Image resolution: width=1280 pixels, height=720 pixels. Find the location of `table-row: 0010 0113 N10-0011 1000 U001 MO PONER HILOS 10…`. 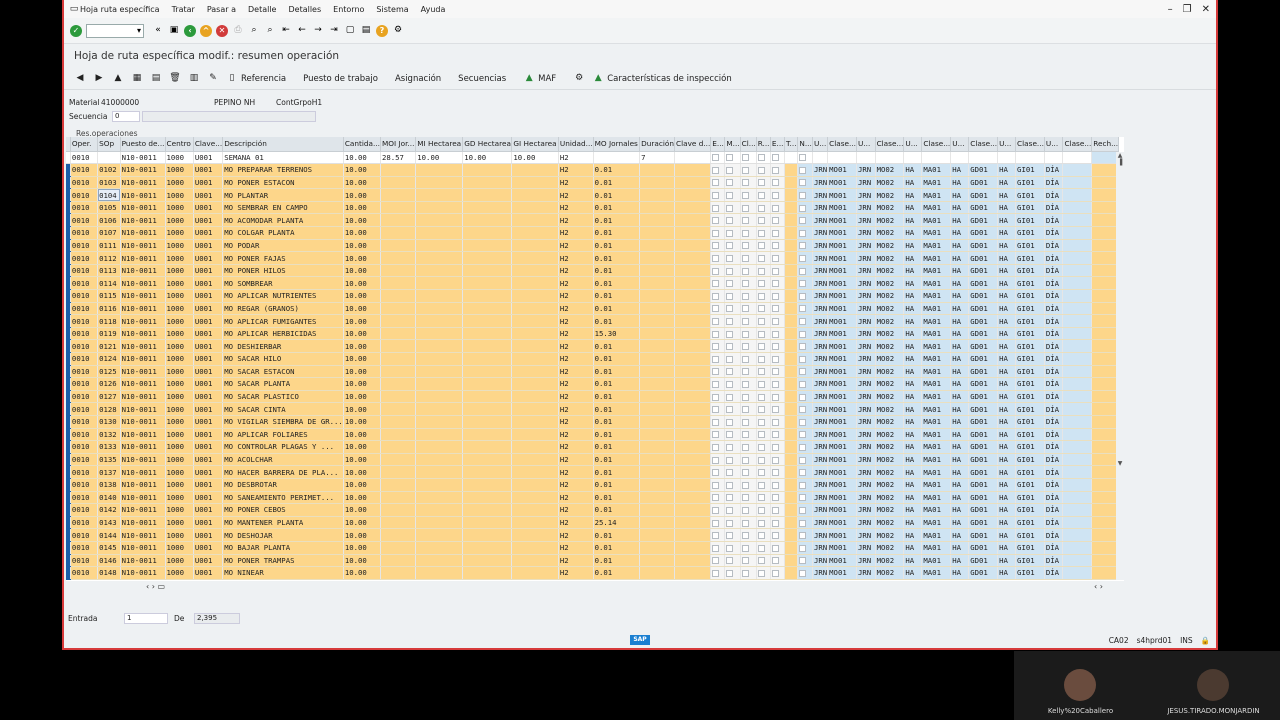

table-row: 0010 0113 N10-0011 1000 U001 MO PONER HILOS 10… is located at coordinates (595, 271).